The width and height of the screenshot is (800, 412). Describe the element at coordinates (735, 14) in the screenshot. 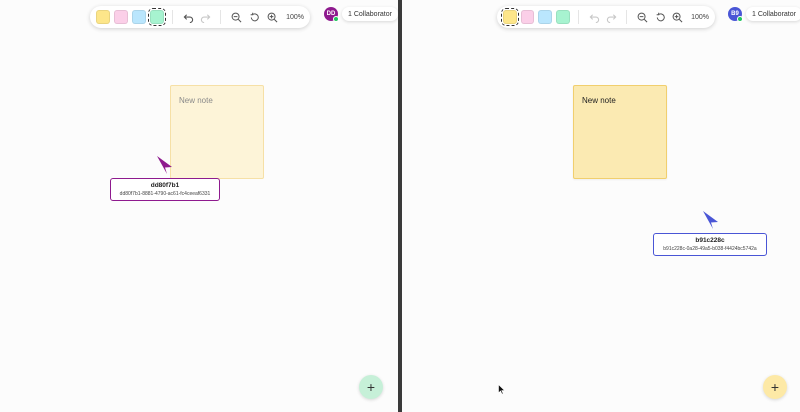

I see `avatar: B9` at that location.